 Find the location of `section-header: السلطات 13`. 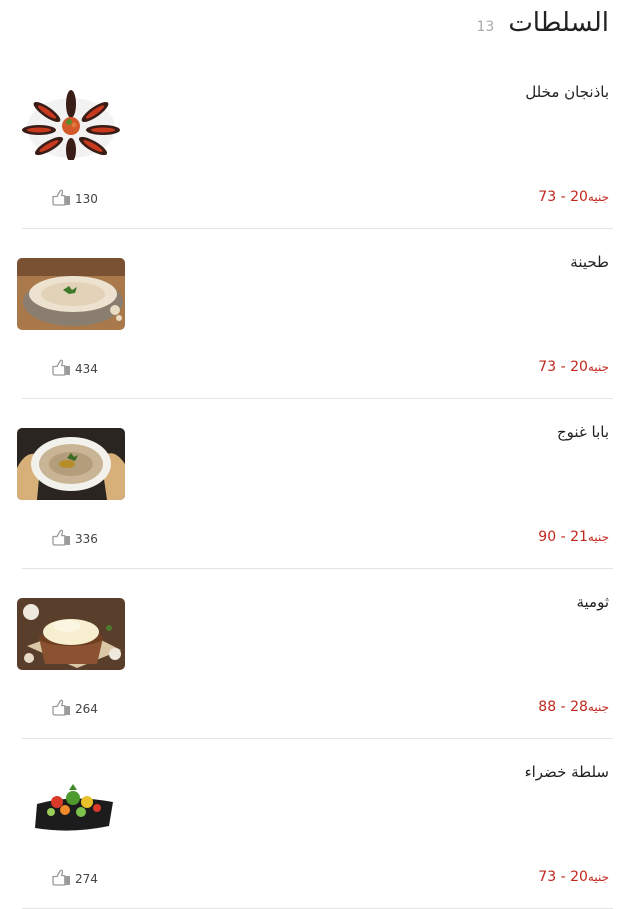

section-header: السلطات 13 is located at coordinates (542, 25).